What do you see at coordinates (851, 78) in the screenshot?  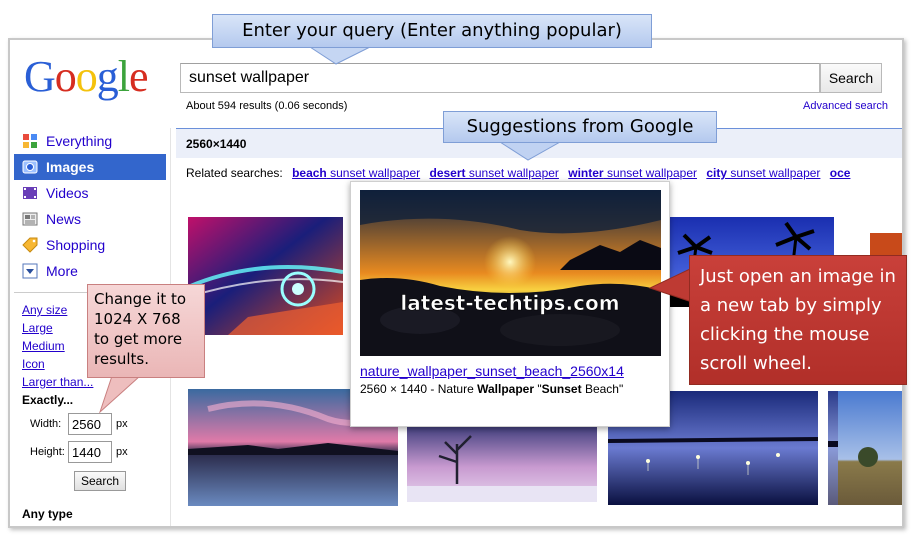 I see `search-button: Search` at bounding box center [851, 78].